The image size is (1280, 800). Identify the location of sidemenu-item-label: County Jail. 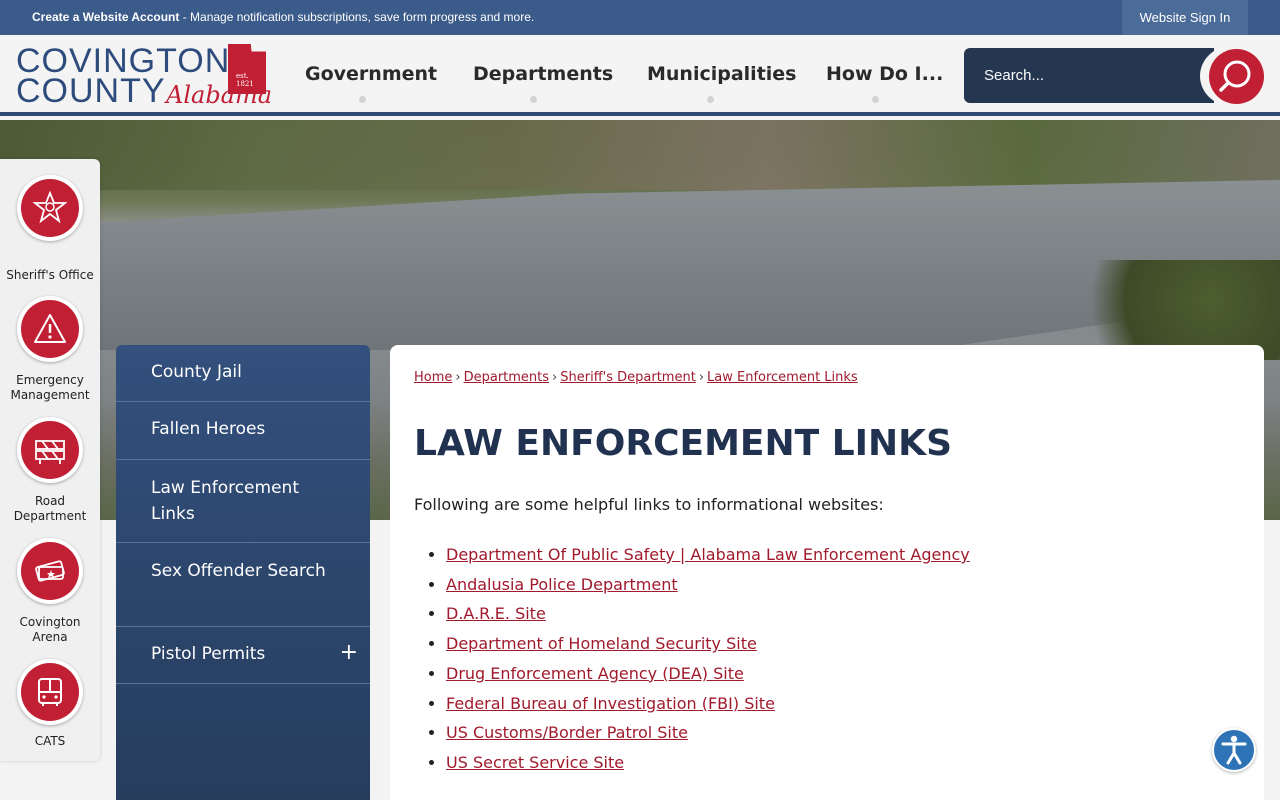
(196, 372).